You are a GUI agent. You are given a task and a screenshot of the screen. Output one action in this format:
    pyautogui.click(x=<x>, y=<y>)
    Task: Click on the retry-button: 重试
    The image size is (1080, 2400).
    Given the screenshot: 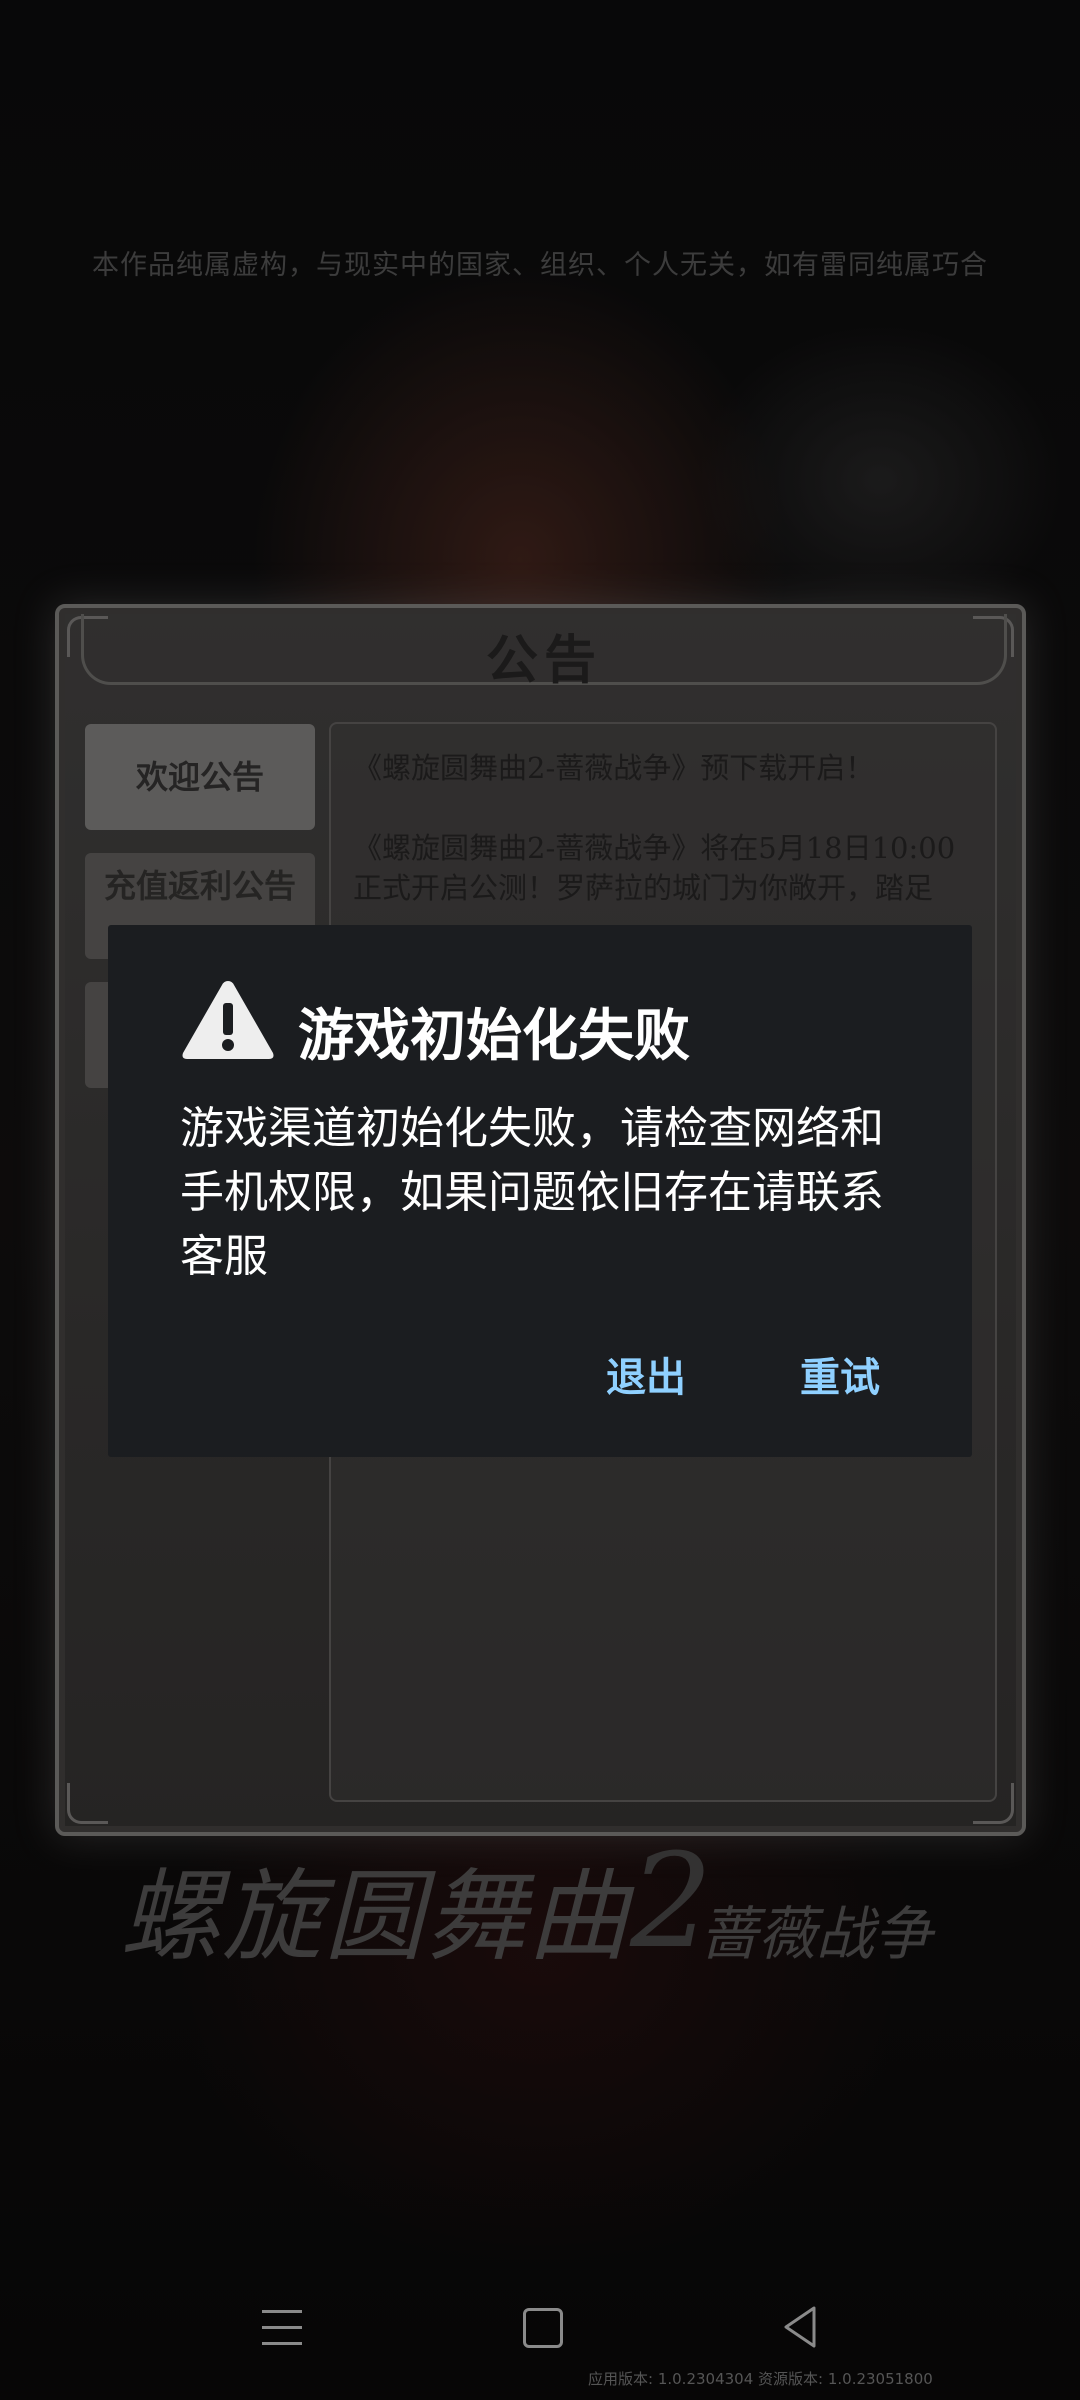 What is the action you would take?
    pyautogui.click(x=840, y=1374)
    